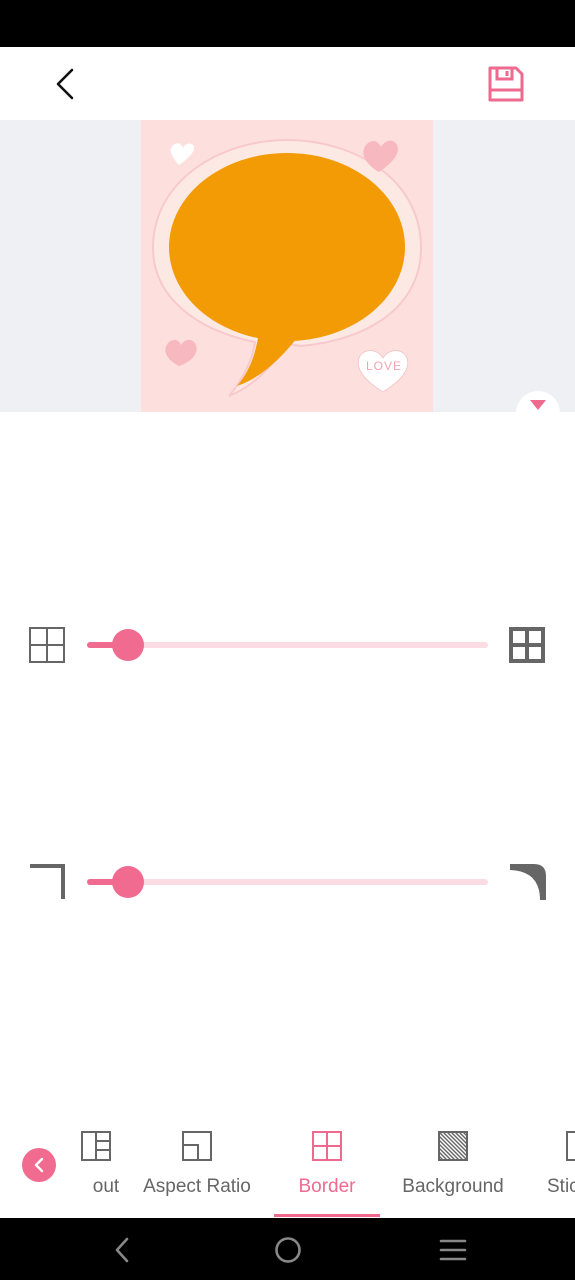 Image resolution: width=575 pixels, height=1280 pixels. I want to click on collage-canvas: LOVE, so click(287, 266).